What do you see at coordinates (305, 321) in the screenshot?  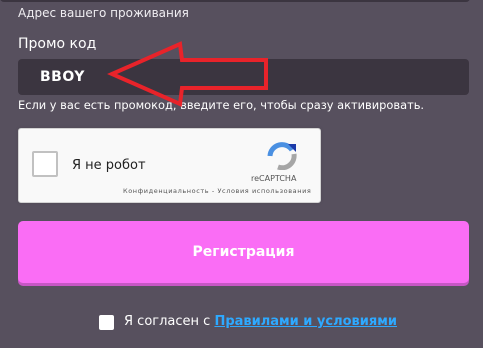 I see `terms-link: Правилами и условиями` at bounding box center [305, 321].